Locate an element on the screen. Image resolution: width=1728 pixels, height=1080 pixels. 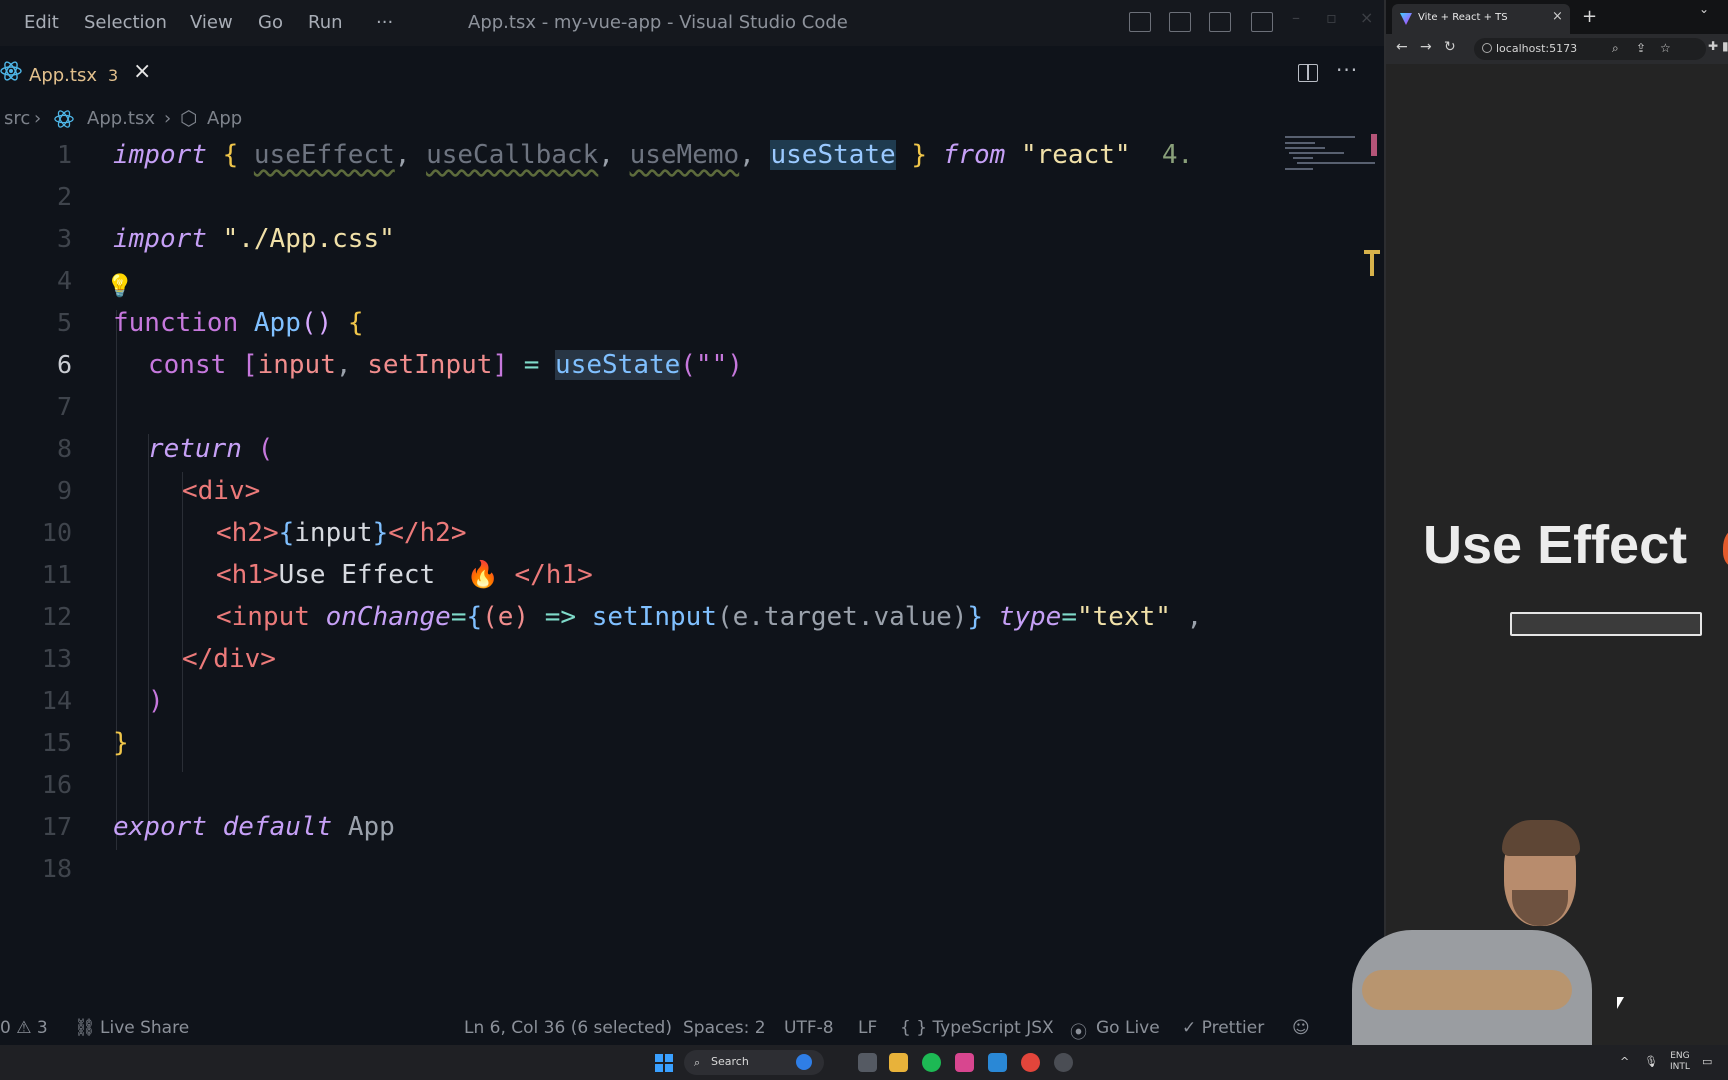
share-icon: ⇪ is located at coordinates (1641, 48).